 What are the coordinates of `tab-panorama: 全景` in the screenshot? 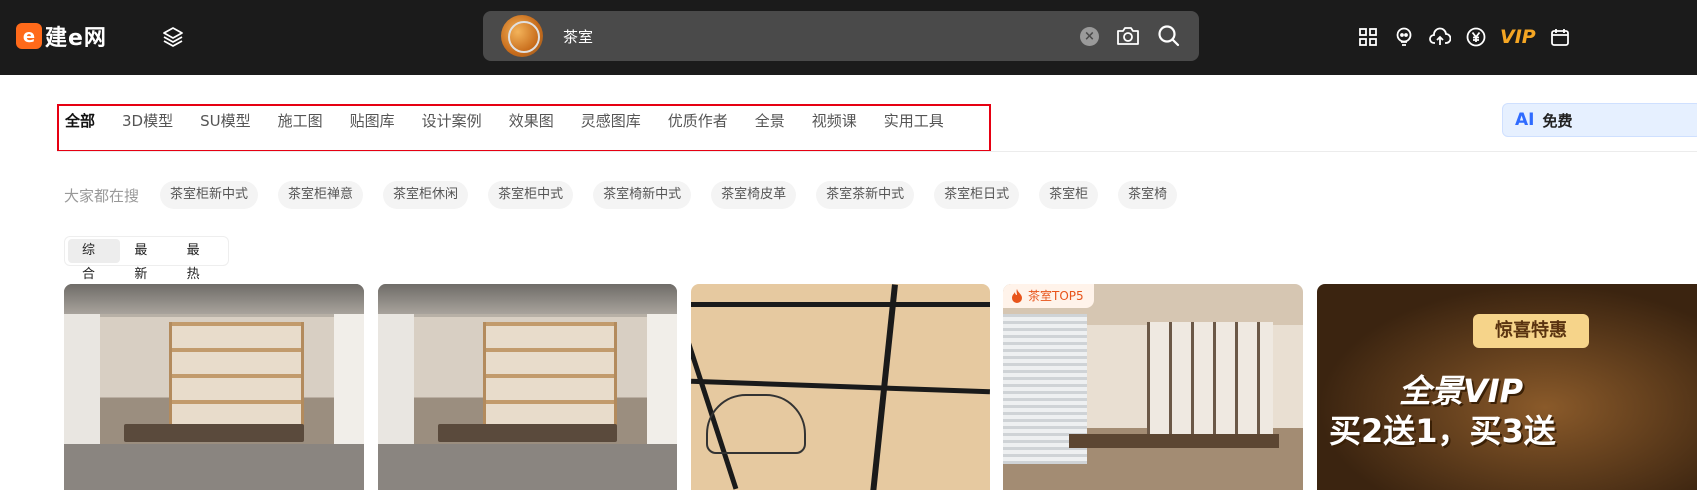 It's located at (770, 121).